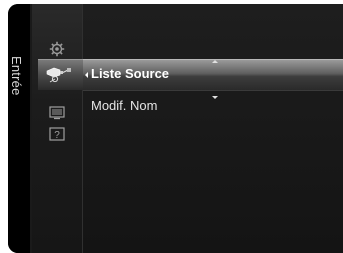  What do you see at coordinates (16, 76) in the screenshot?
I see `side-tab-label: Entrée` at bounding box center [16, 76].